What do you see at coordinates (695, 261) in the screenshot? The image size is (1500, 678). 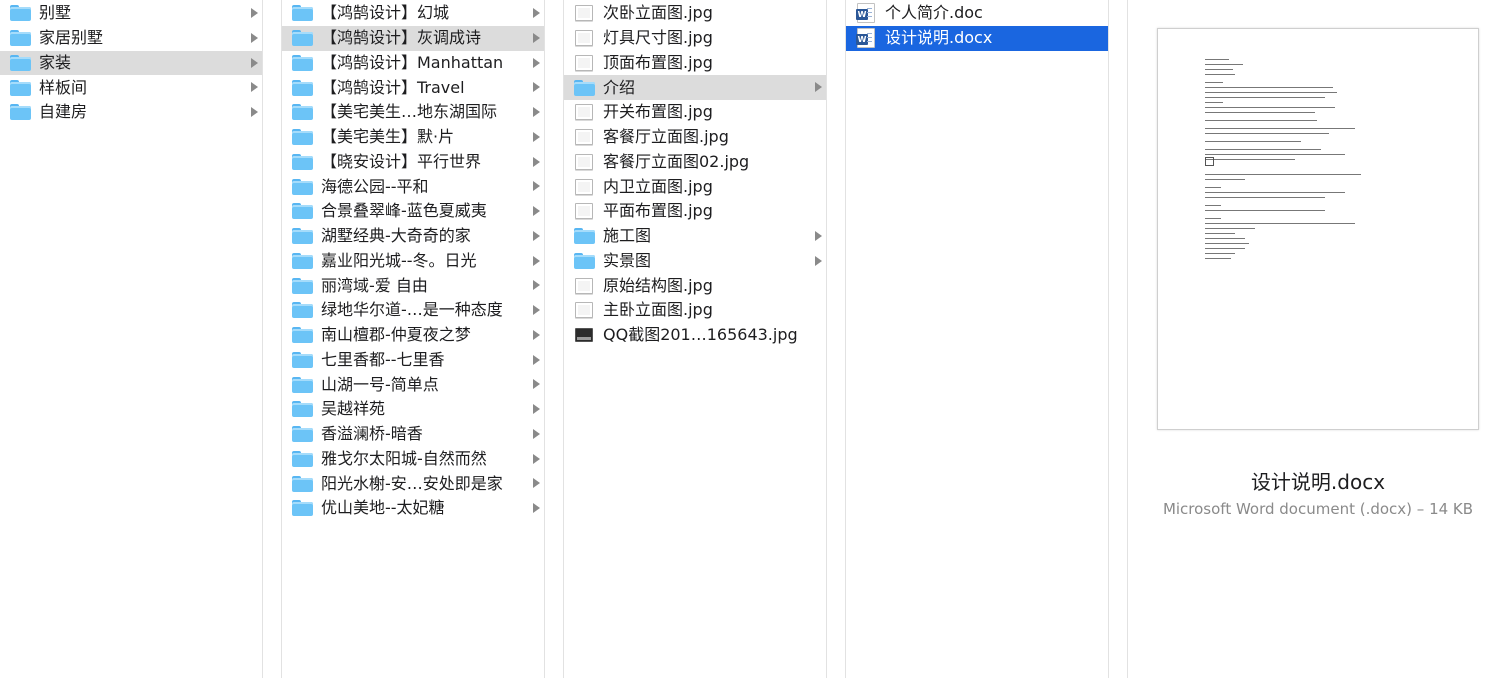 I see `list-item: 实景图` at bounding box center [695, 261].